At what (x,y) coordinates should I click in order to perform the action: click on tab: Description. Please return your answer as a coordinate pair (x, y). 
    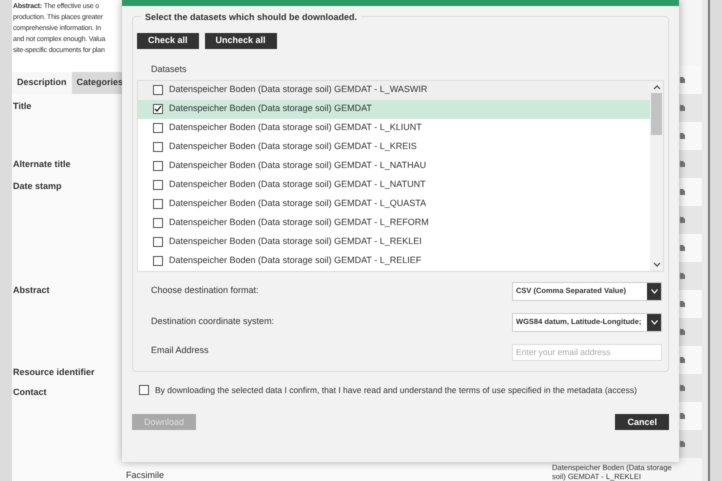
    Looking at the image, I should click on (42, 83).